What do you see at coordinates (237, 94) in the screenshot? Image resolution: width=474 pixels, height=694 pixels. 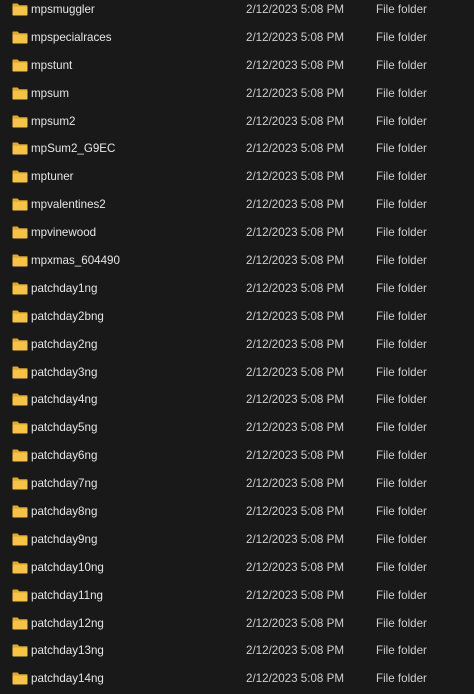 I see `file-row-mpsum: mpsum 2/12/2023 5:08 PM File folder` at bounding box center [237, 94].